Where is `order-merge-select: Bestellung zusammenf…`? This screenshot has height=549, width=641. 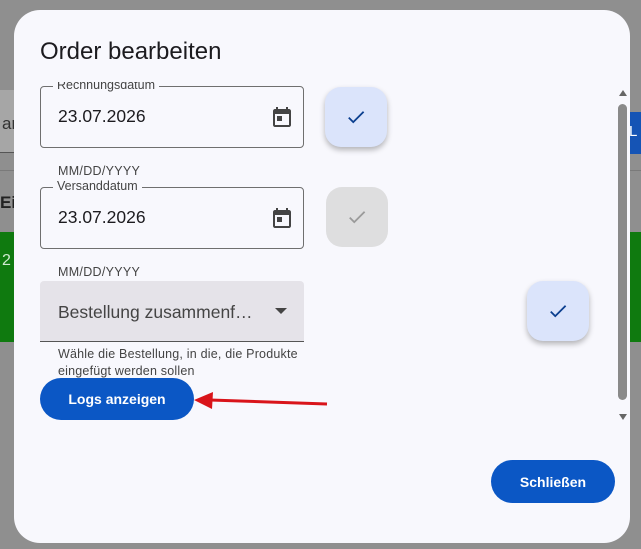 order-merge-select: Bestellung zusammenf… is located at coordinates (172, 311).